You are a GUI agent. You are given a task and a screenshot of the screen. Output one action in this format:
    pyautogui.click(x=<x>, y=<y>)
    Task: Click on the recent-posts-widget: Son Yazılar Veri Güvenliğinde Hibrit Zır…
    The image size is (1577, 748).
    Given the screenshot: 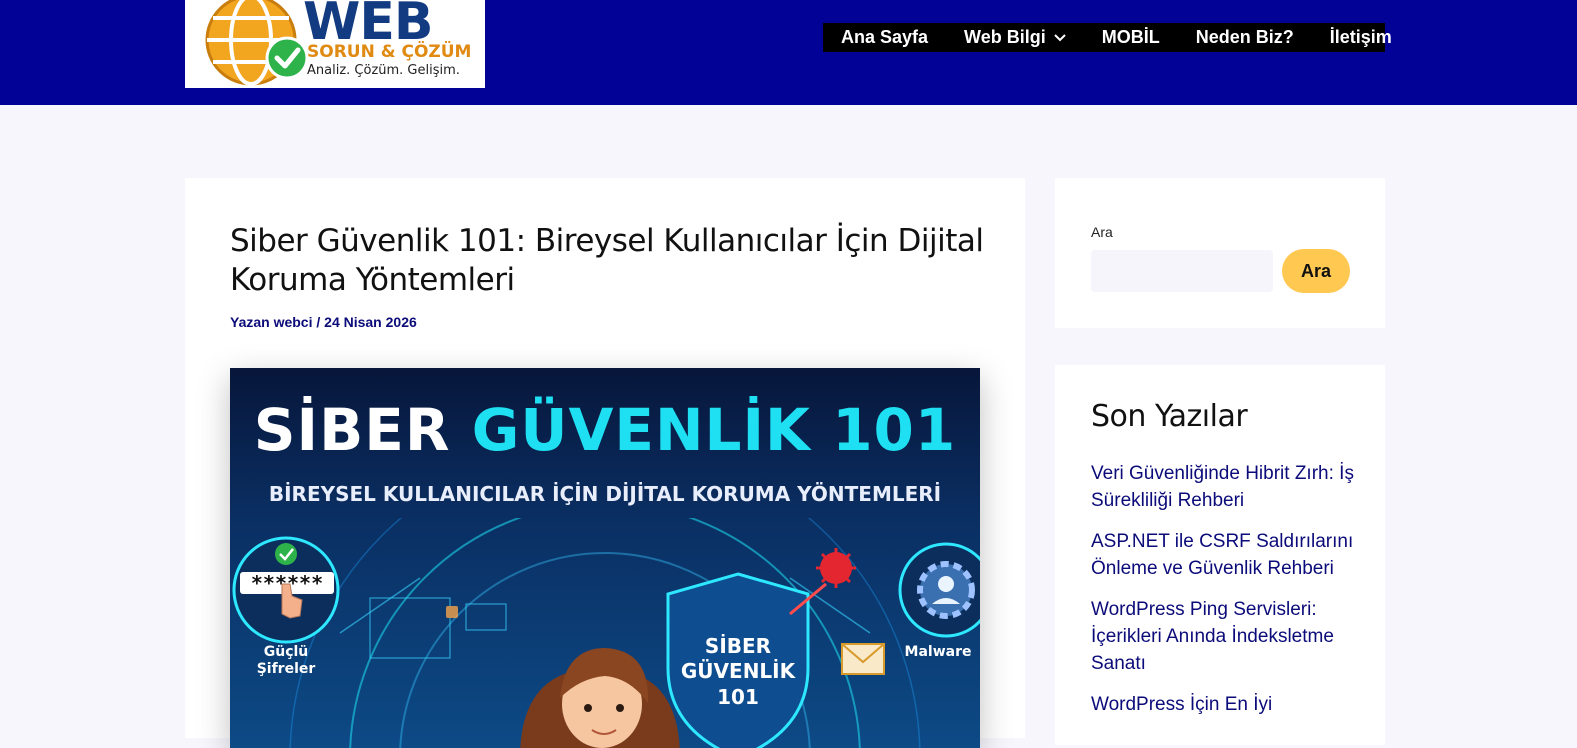 What is the action you would take?
    pyautogui.click(x=1220, y=555)
    